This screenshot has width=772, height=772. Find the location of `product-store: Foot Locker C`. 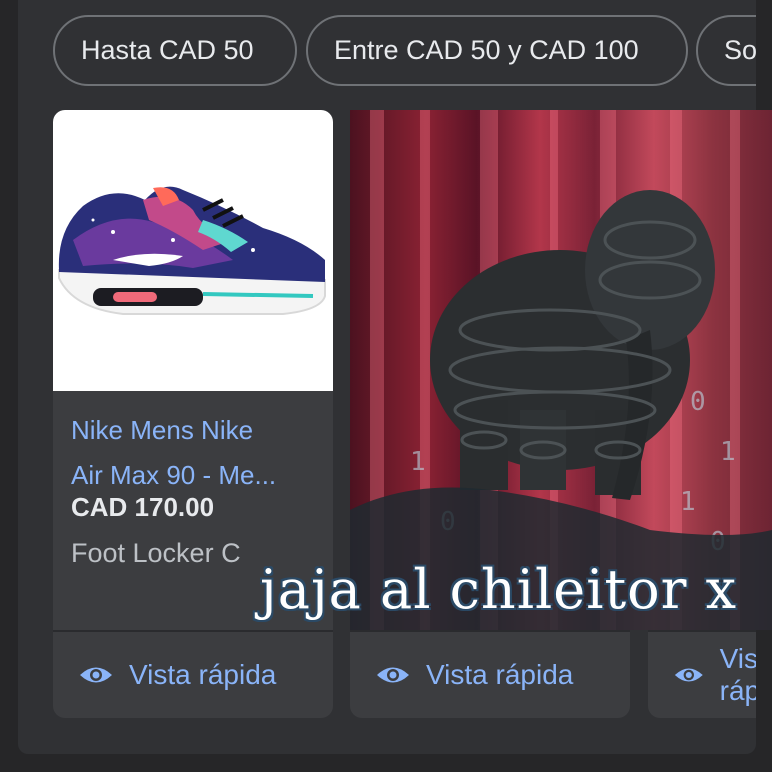

product-store: Foot Locker C is located at coordinates (156, 553).